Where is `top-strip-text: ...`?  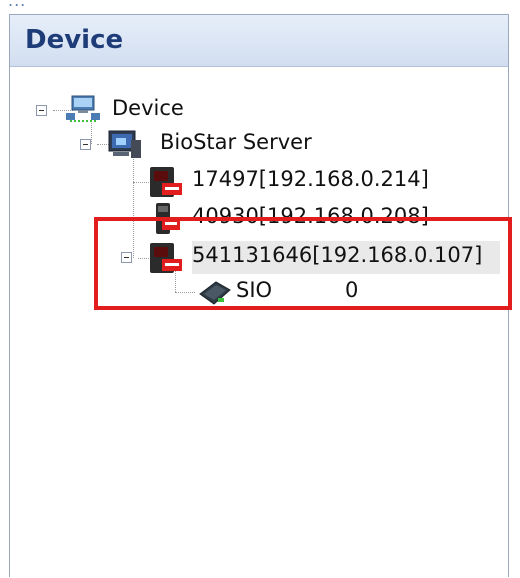 top-strip-text: ... is located at coordinates (17, 5).